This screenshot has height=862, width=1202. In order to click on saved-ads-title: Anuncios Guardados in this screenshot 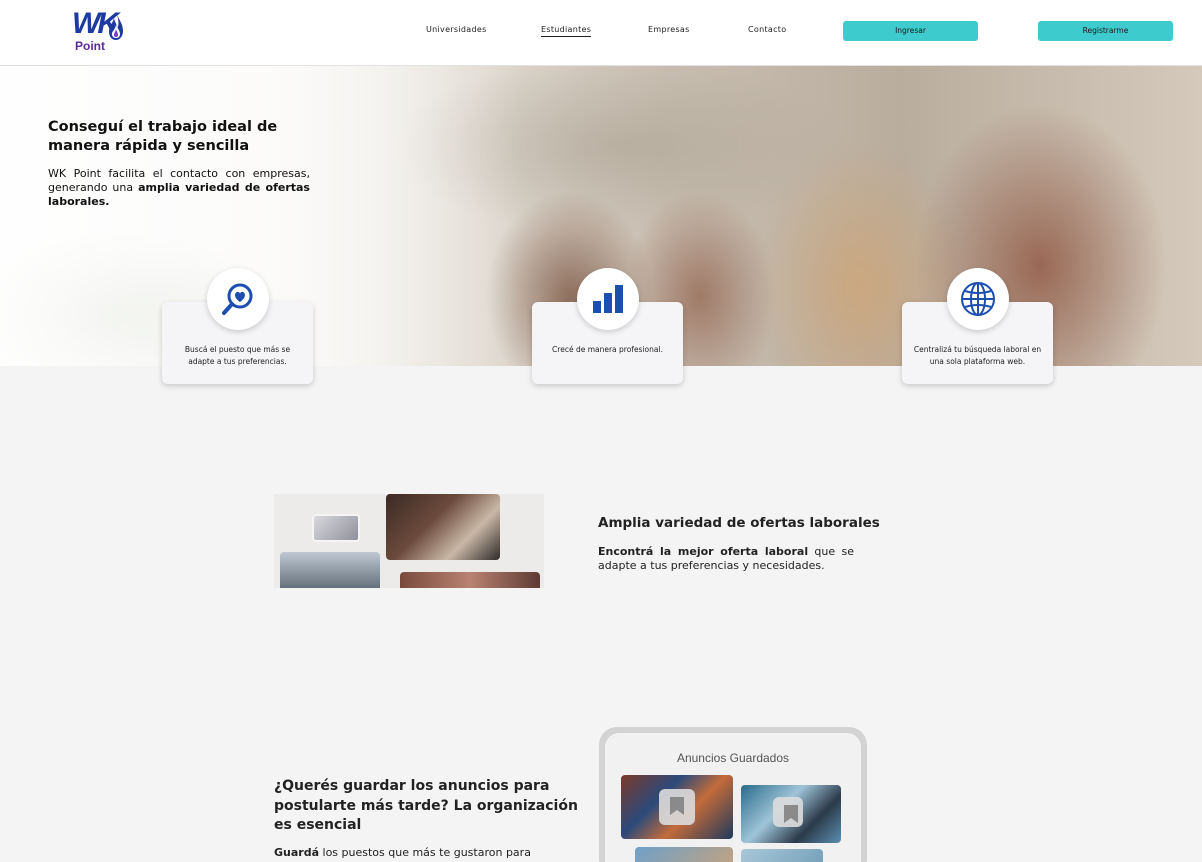, I will do `click(733, 758)`.